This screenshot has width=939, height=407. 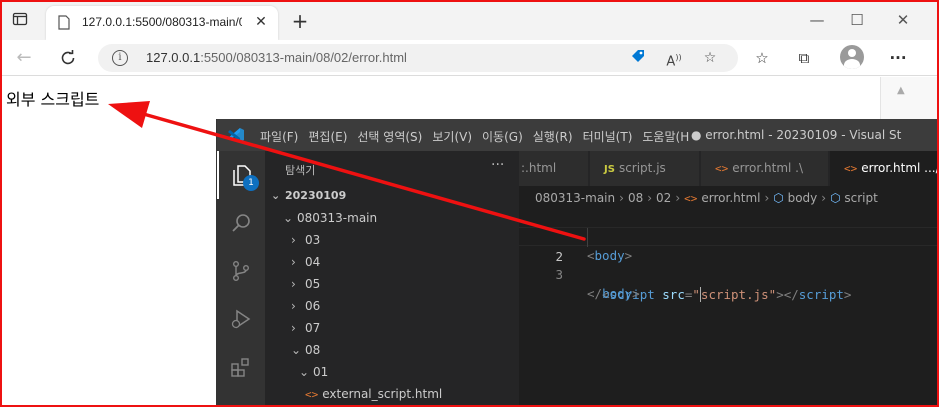 What do you see at coordinates (645, 168) in the screenshot?
I see `editor-tab-script-js: JS script.js` at bounding box center [645, 168].